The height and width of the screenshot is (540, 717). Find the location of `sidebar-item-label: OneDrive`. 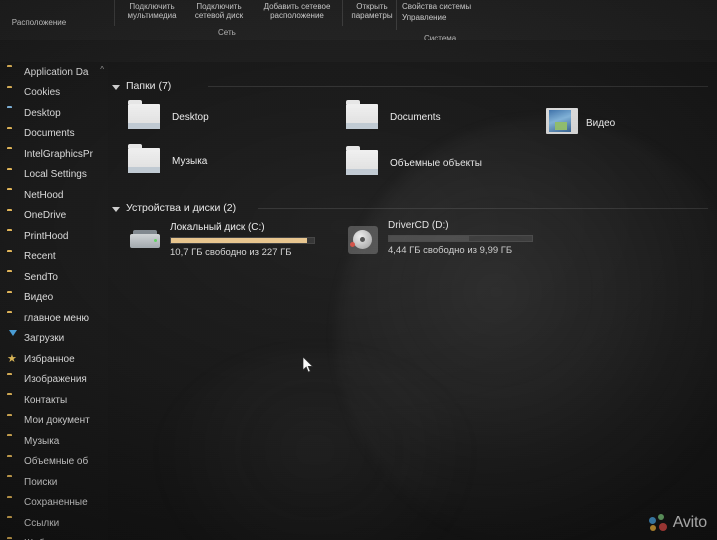

sidebar-item-label: OneDrive is located at coordinates (45, 216).